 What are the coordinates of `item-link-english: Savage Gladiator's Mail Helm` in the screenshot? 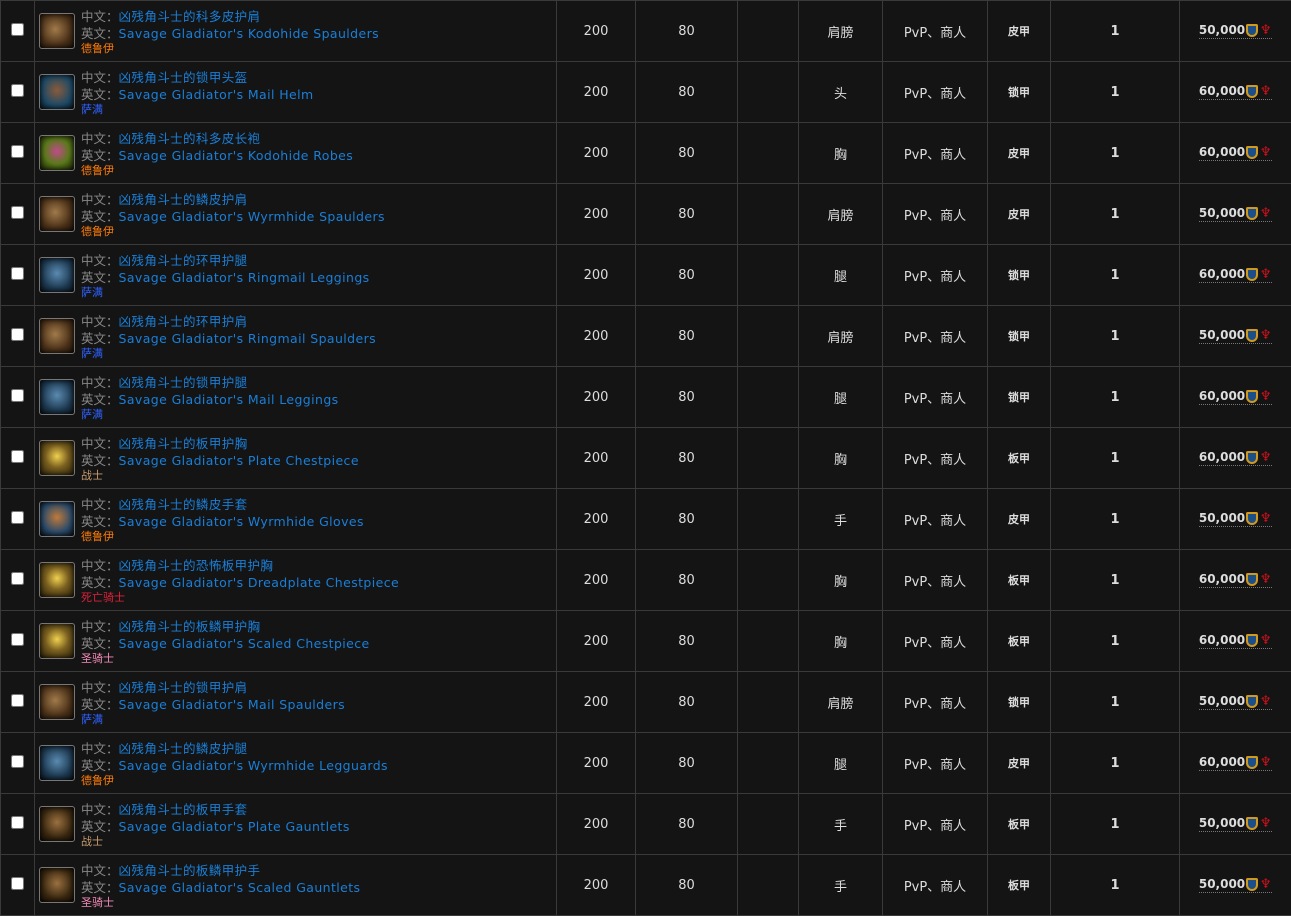 It's located at (216, 94).